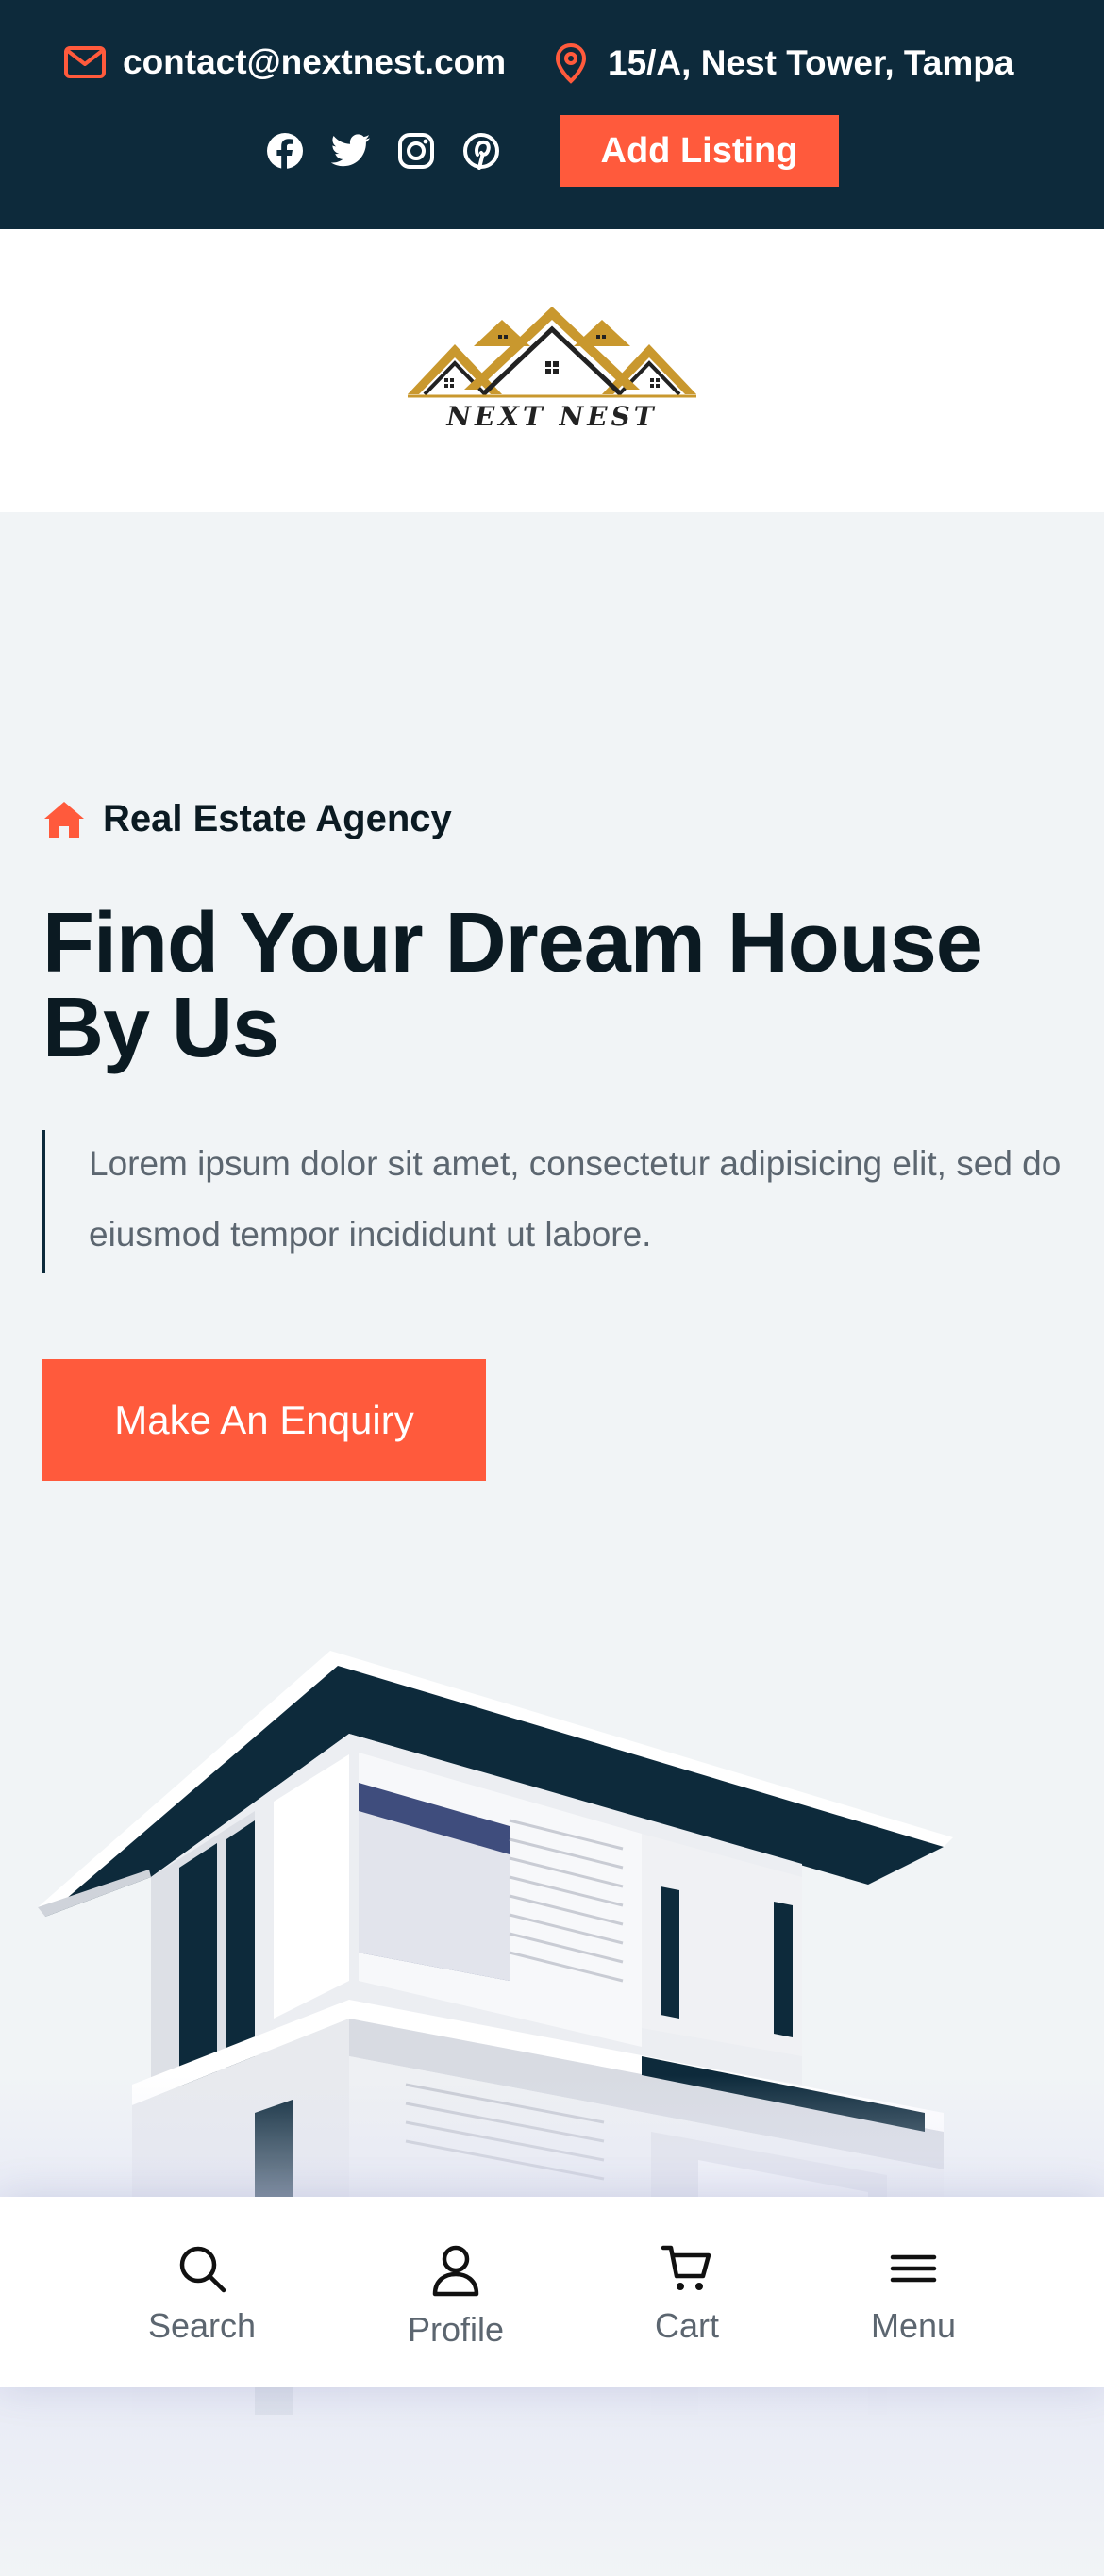  What do you see at coordinates (481, 151) in the screenshot?
I see `pinterest-icon` at bounding box center [481, 151].